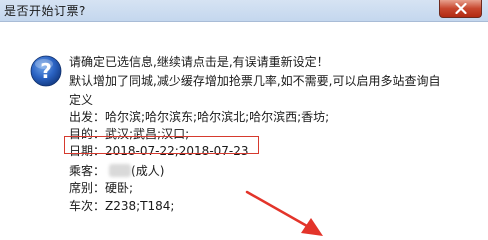 The width and height of the screenshot is (488, 240). I want to click on date-highlight-box, so click(161, 145).